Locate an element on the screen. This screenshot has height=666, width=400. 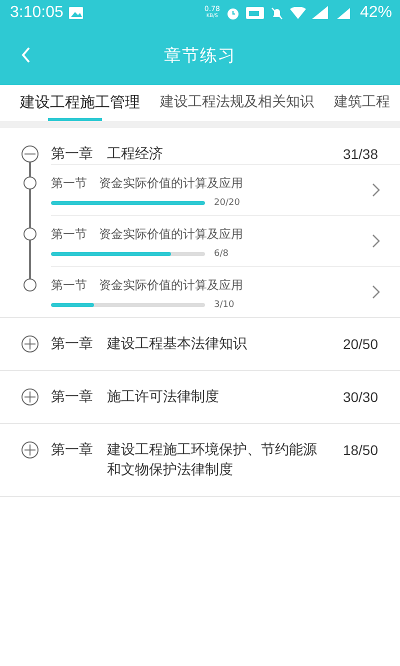
progress-count: 6/8 is located at coordinates (221, 254).